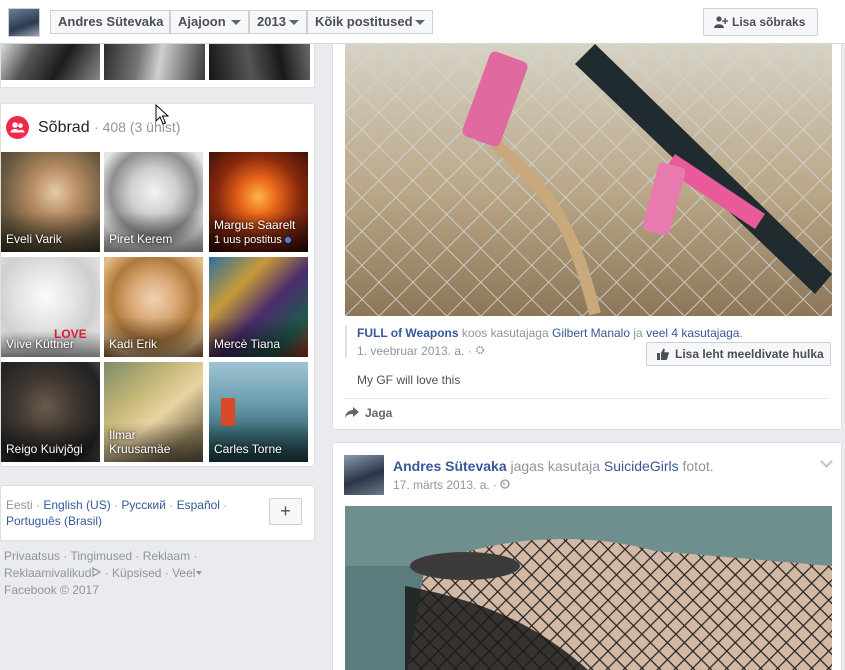 The image size is (845, 670). What do you see at coordinates (379, 413) in the screenshot?
I see `share-label: Jaga` at bounding box center [379, 413].